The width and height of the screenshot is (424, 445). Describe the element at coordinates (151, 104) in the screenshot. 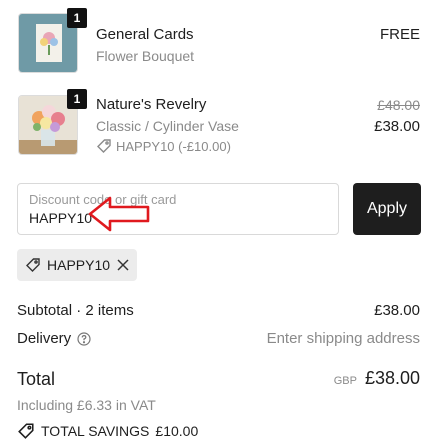

I see `item-title: Nature's Revelry` at that location.